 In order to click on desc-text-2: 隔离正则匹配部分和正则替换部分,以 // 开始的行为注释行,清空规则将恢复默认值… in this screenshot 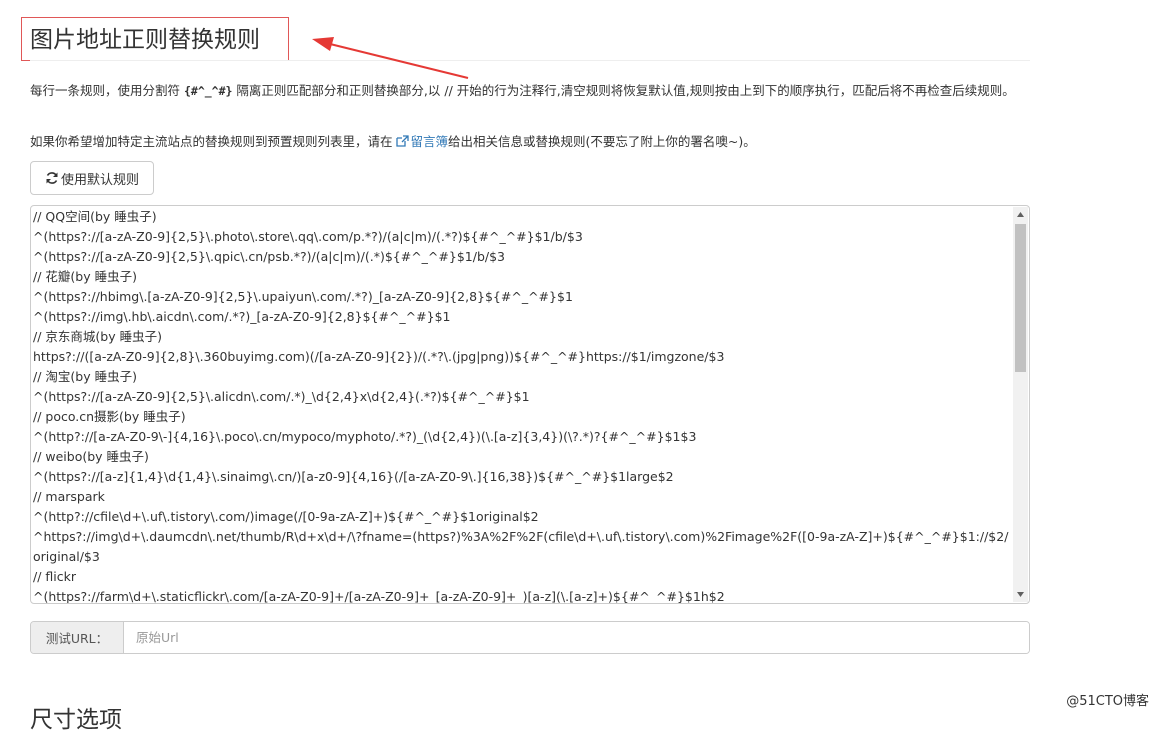, I will do `click(623, 90)`.